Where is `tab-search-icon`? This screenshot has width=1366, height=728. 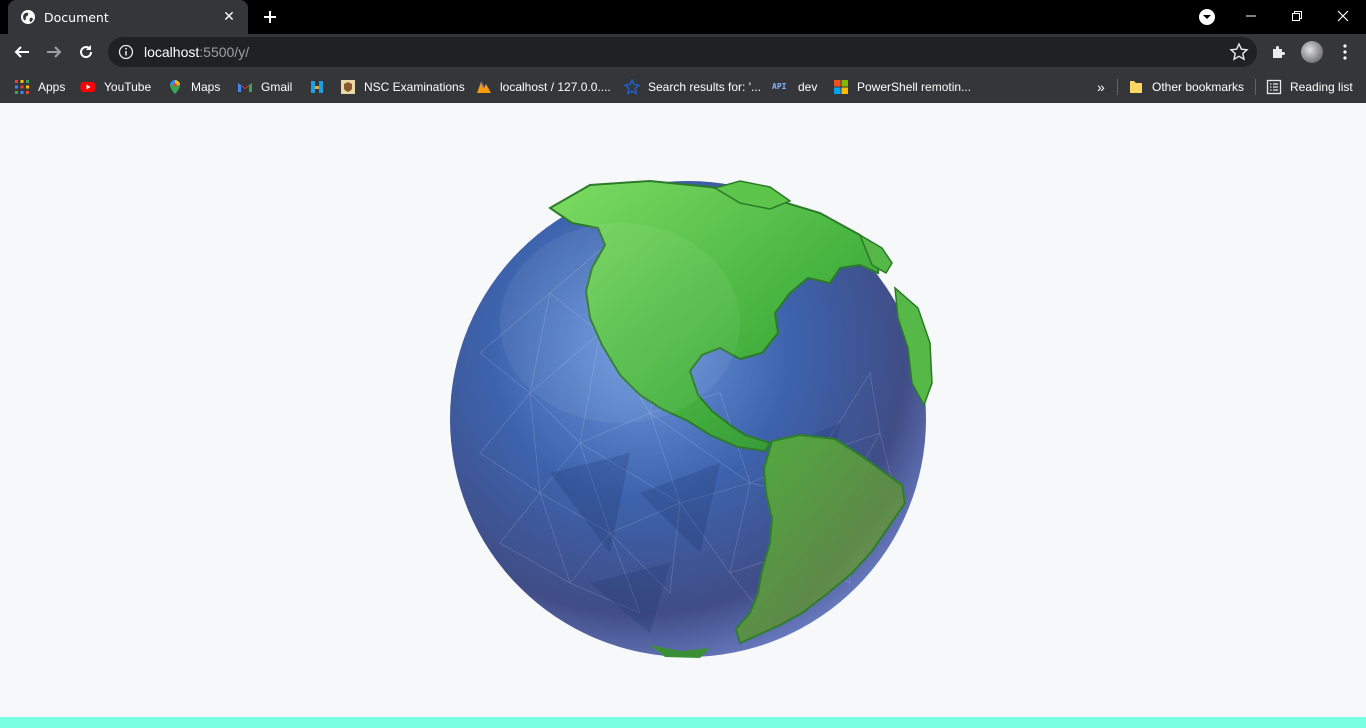
tab-search-icon is located at coordinates (1207, 17).